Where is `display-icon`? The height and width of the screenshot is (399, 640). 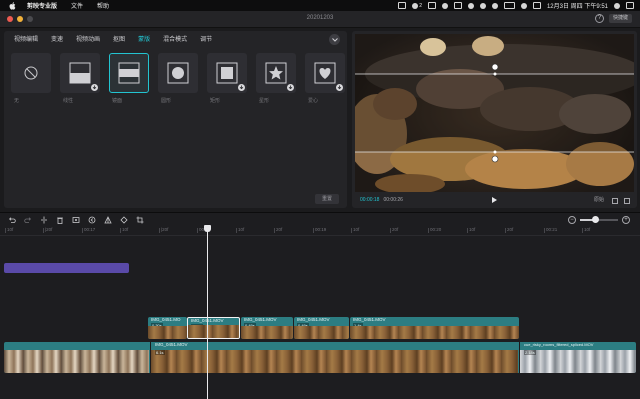
display-icon is located at coordinates (457, 5).